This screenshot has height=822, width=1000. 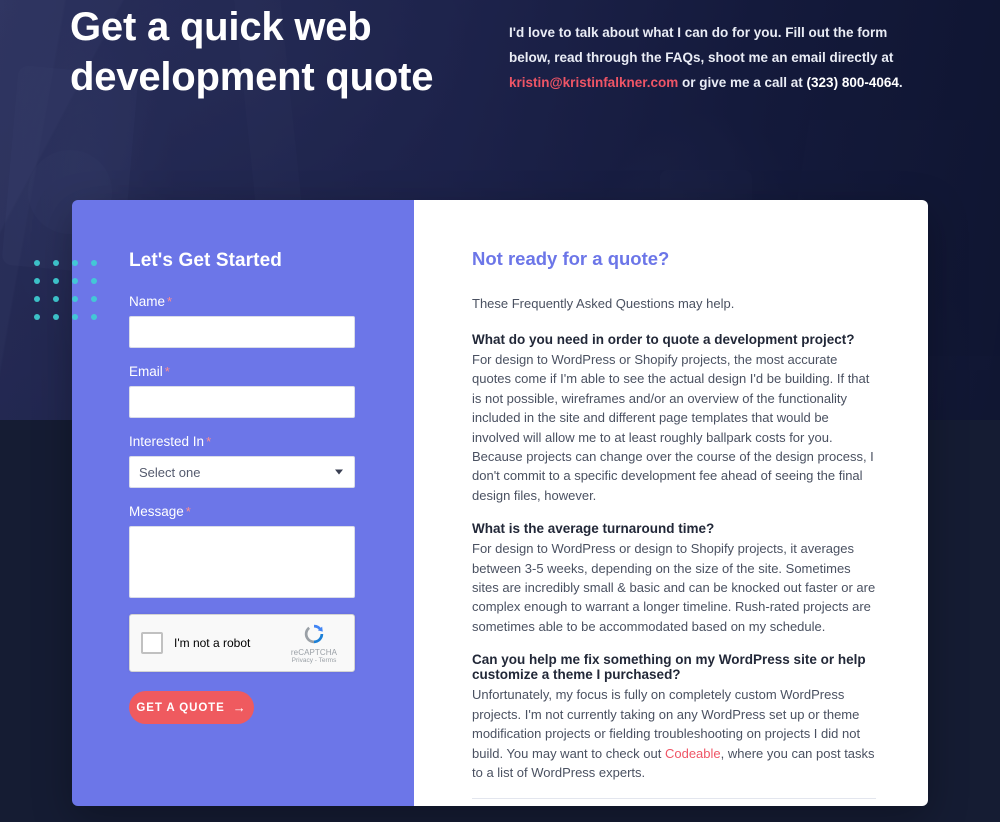 I want to click on hero-intro-text-end: ., so click(x=900, y=82).